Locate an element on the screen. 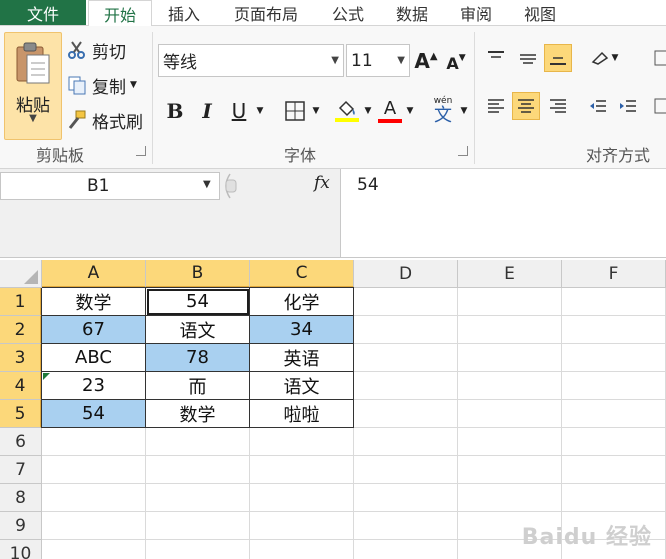 The height and width of the screenshot is (559, 666). cell-c9 is located at coordinates (302, 526).